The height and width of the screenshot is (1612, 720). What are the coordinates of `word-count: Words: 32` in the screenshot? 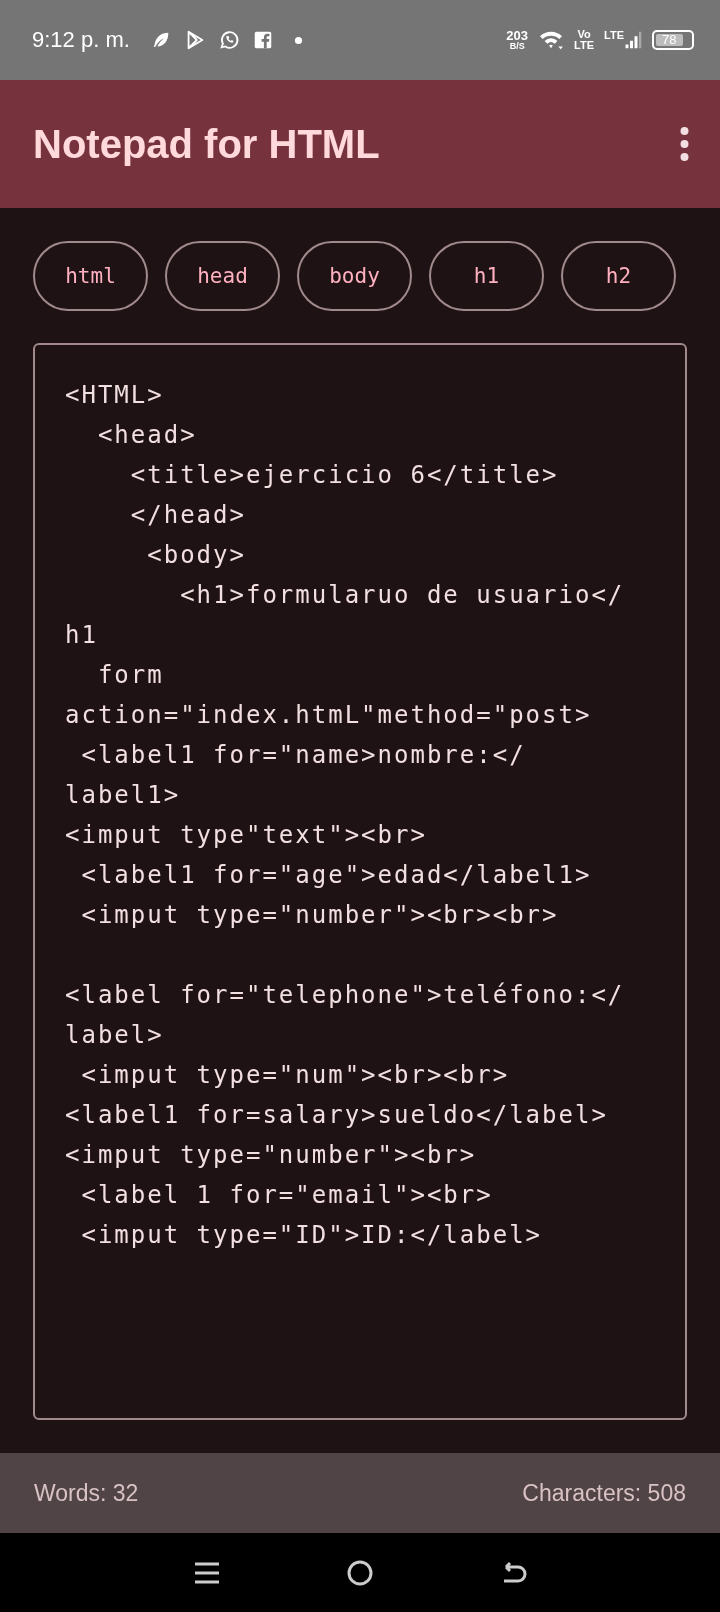 It's located at (86, 1493).